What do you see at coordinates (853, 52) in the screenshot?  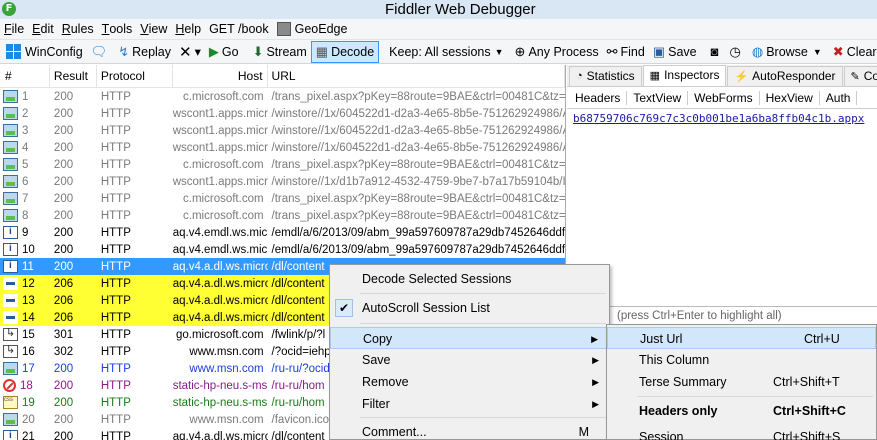 I see `clear-cache-button: ✖Clear C` at bounding box center [853, 52].